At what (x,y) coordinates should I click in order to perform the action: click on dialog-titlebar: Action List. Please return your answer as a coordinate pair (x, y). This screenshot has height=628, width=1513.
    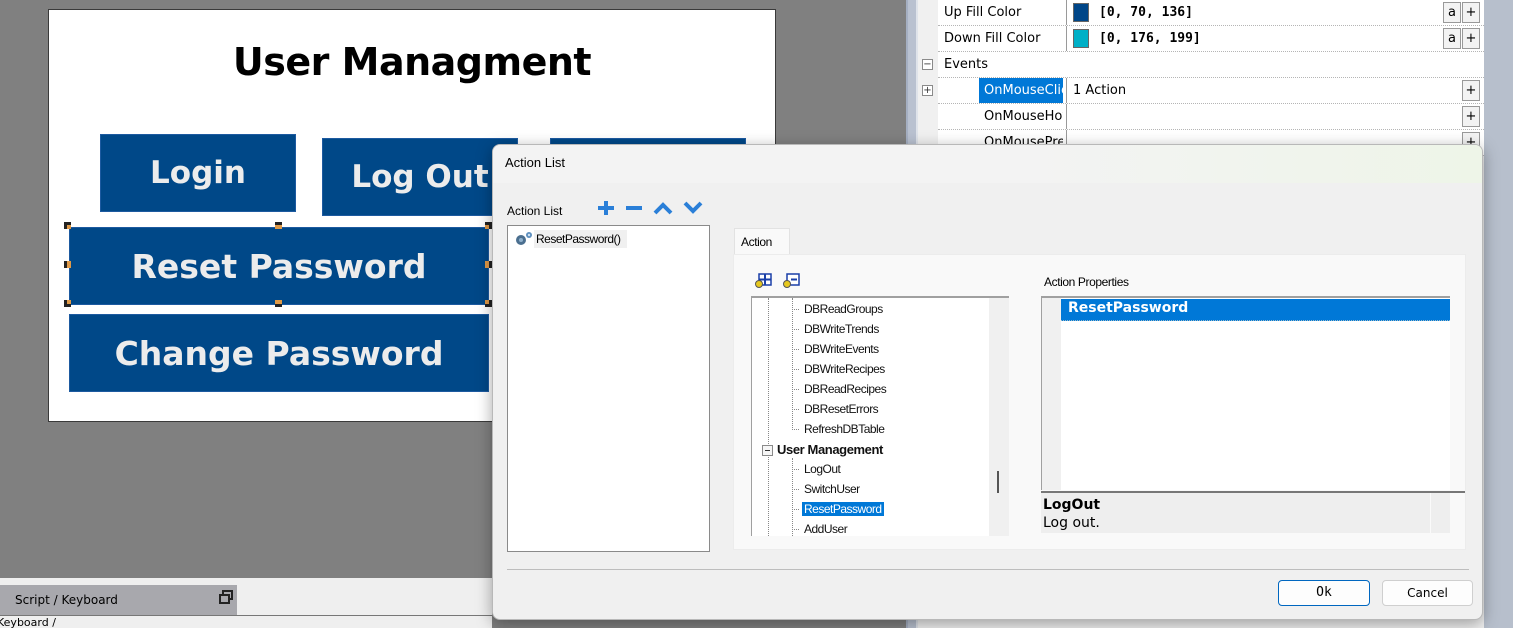
    Looking at the image, I should click on (987, 164).